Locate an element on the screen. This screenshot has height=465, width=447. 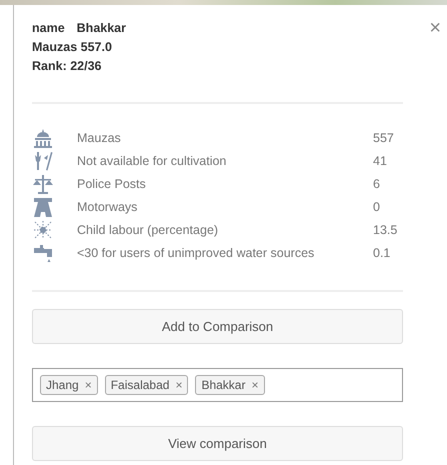
subtitle: Mauzas 557.0 is located at coordinates (72, 47).